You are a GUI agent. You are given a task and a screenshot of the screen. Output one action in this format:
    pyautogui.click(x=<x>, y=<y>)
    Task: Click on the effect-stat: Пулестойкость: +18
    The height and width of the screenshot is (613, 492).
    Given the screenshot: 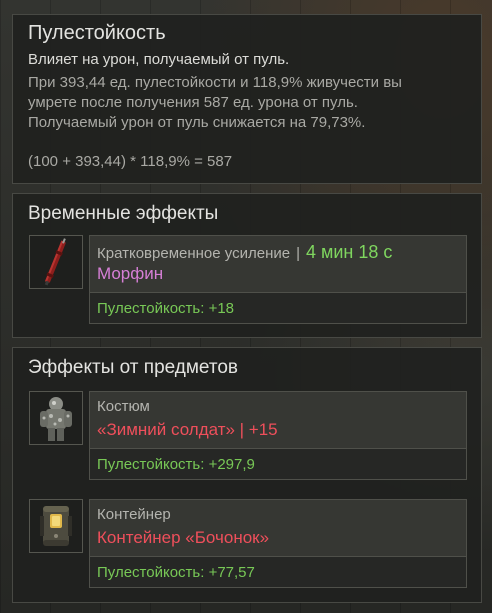 What is the action you would take?
    pyautogui.click(x=278, y=308)
    